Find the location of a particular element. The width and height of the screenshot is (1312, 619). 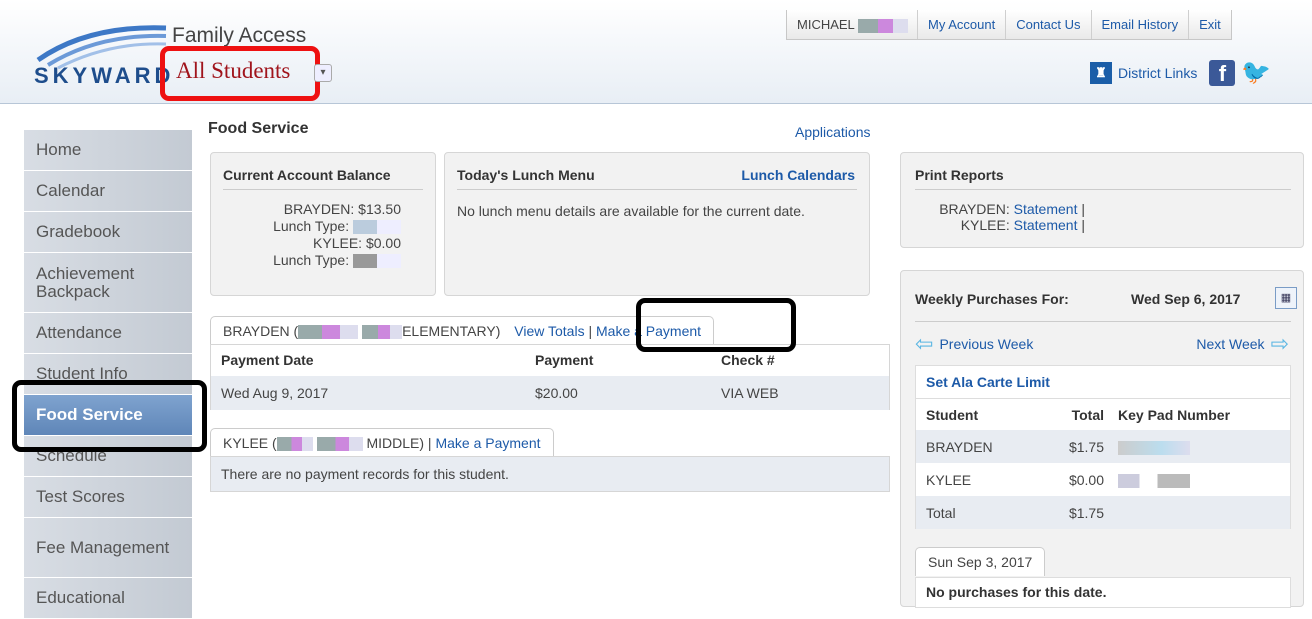

app-title: Family Access is located at coordinates (239, 35).